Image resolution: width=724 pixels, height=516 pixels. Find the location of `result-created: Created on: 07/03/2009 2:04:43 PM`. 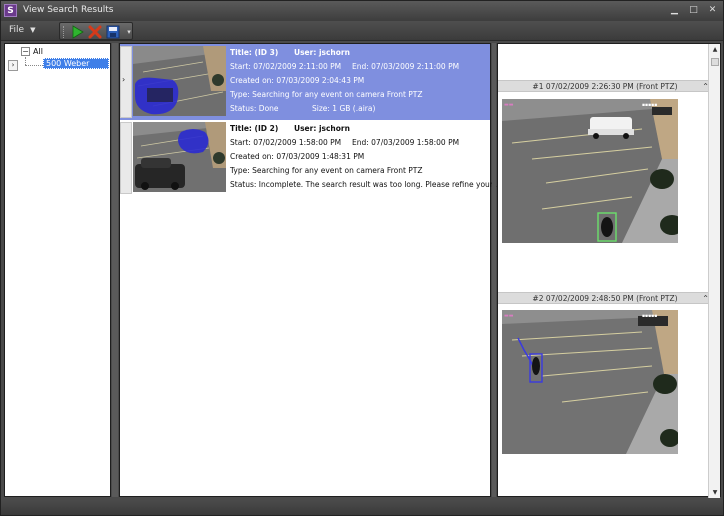

result-created: Created on: 07/03/2009 2:04:43 PM is located at coordinates (297, 80).